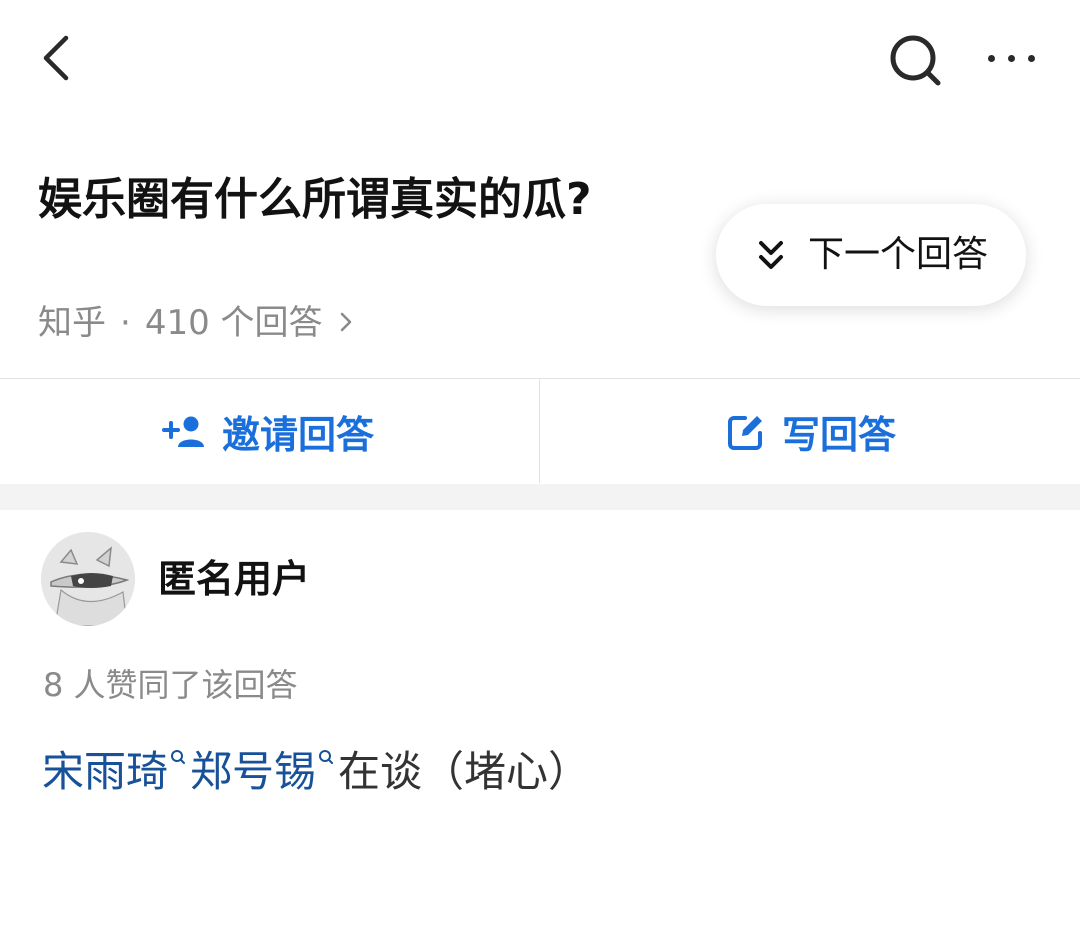 The height and width of the screenshot is (925, 1080). I want to click on anonymous-avatar-icon, so click(88, 579).